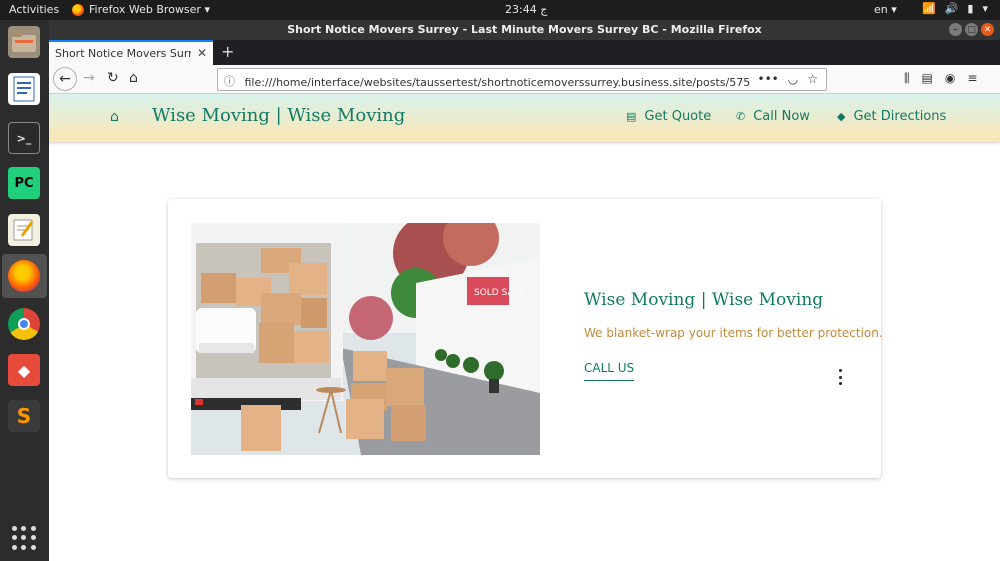 The height and width of the screenshot is (561, 1000). Describe the element at coordinates (24, 183) in the screenshot. I see `pycharm-icon: PC` at that location.